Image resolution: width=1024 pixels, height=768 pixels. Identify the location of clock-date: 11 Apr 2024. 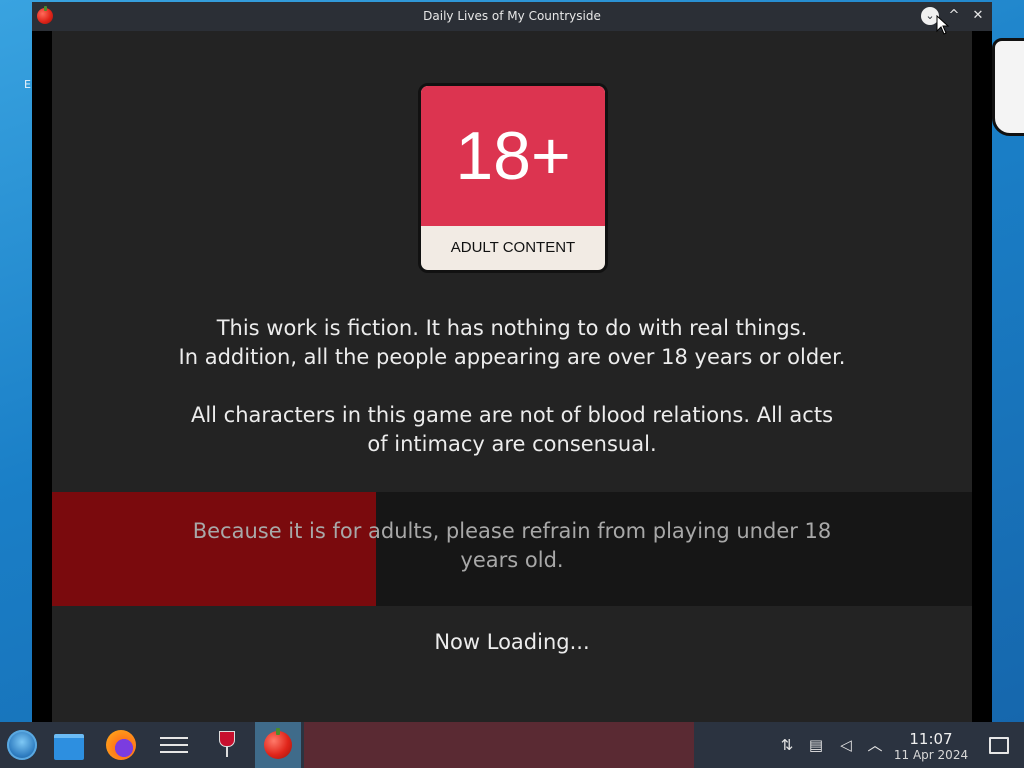
(931, 755).